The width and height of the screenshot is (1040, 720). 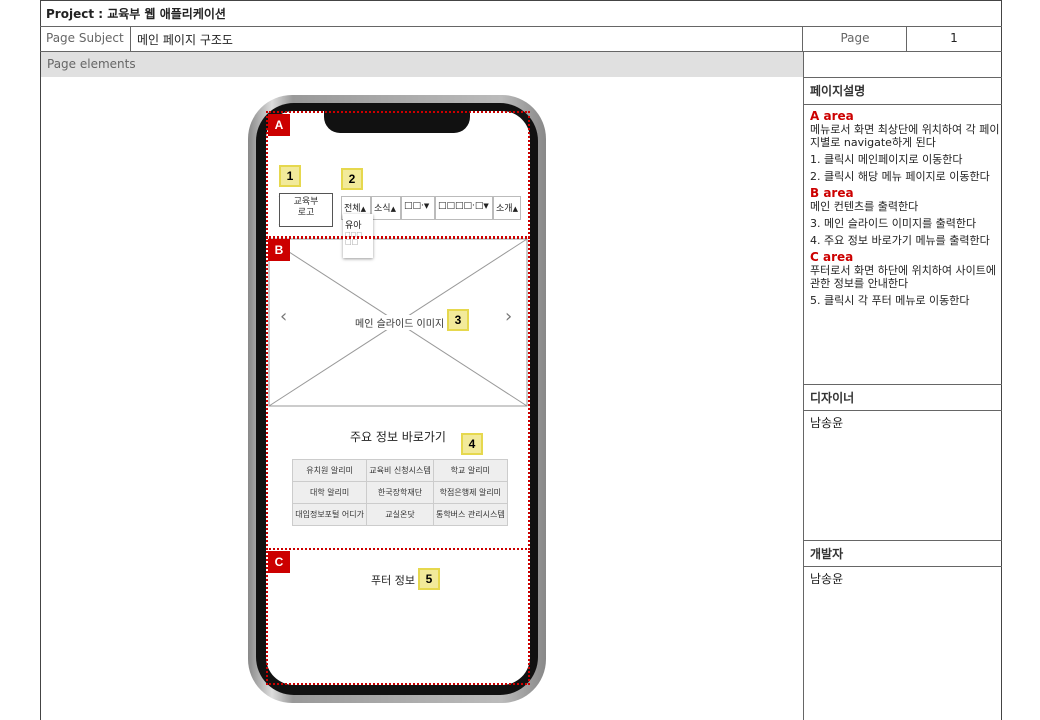 What do you see at coordinates (398, 616) in the screenshot?
I see `area-c-outline` at bounding box center [398, 616].